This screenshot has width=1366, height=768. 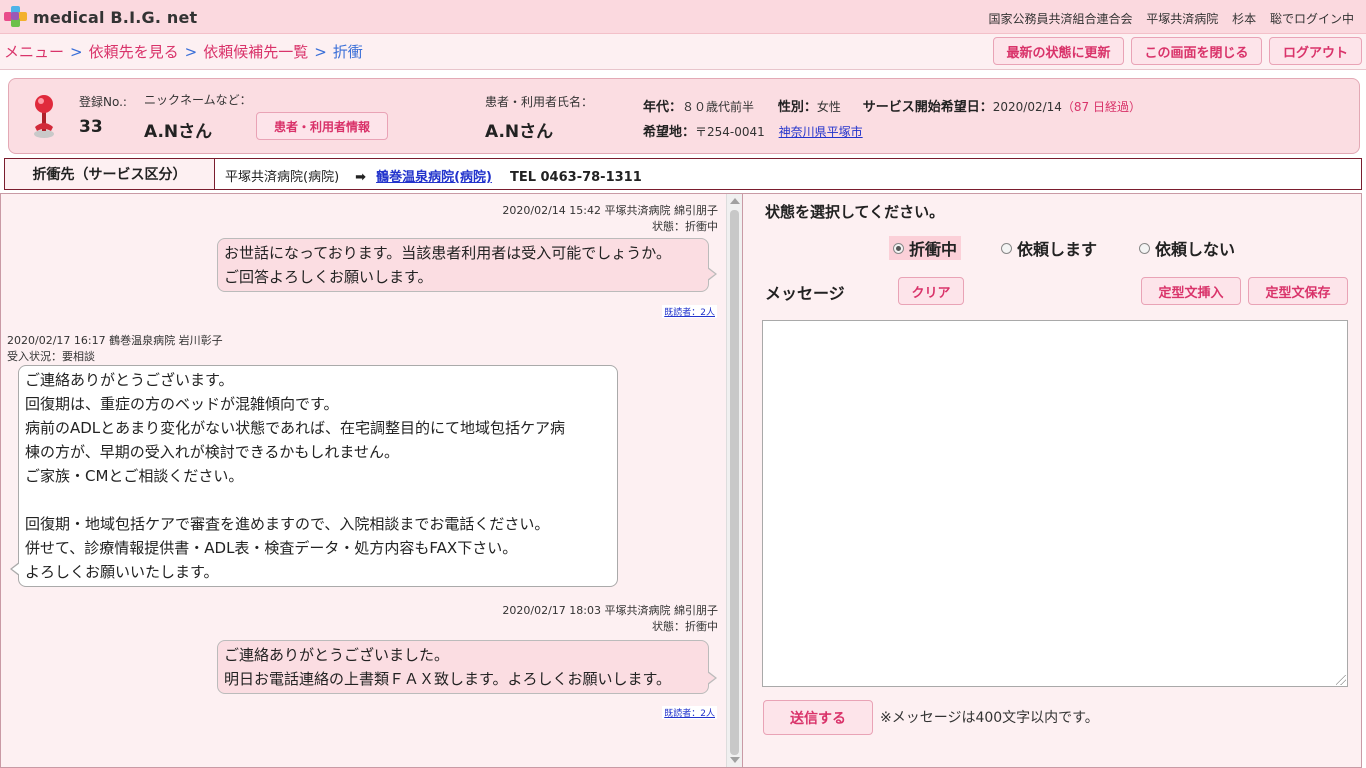 I want to click on facility-tel: TEL 0463-78-1311, so click(x=575, y=177).